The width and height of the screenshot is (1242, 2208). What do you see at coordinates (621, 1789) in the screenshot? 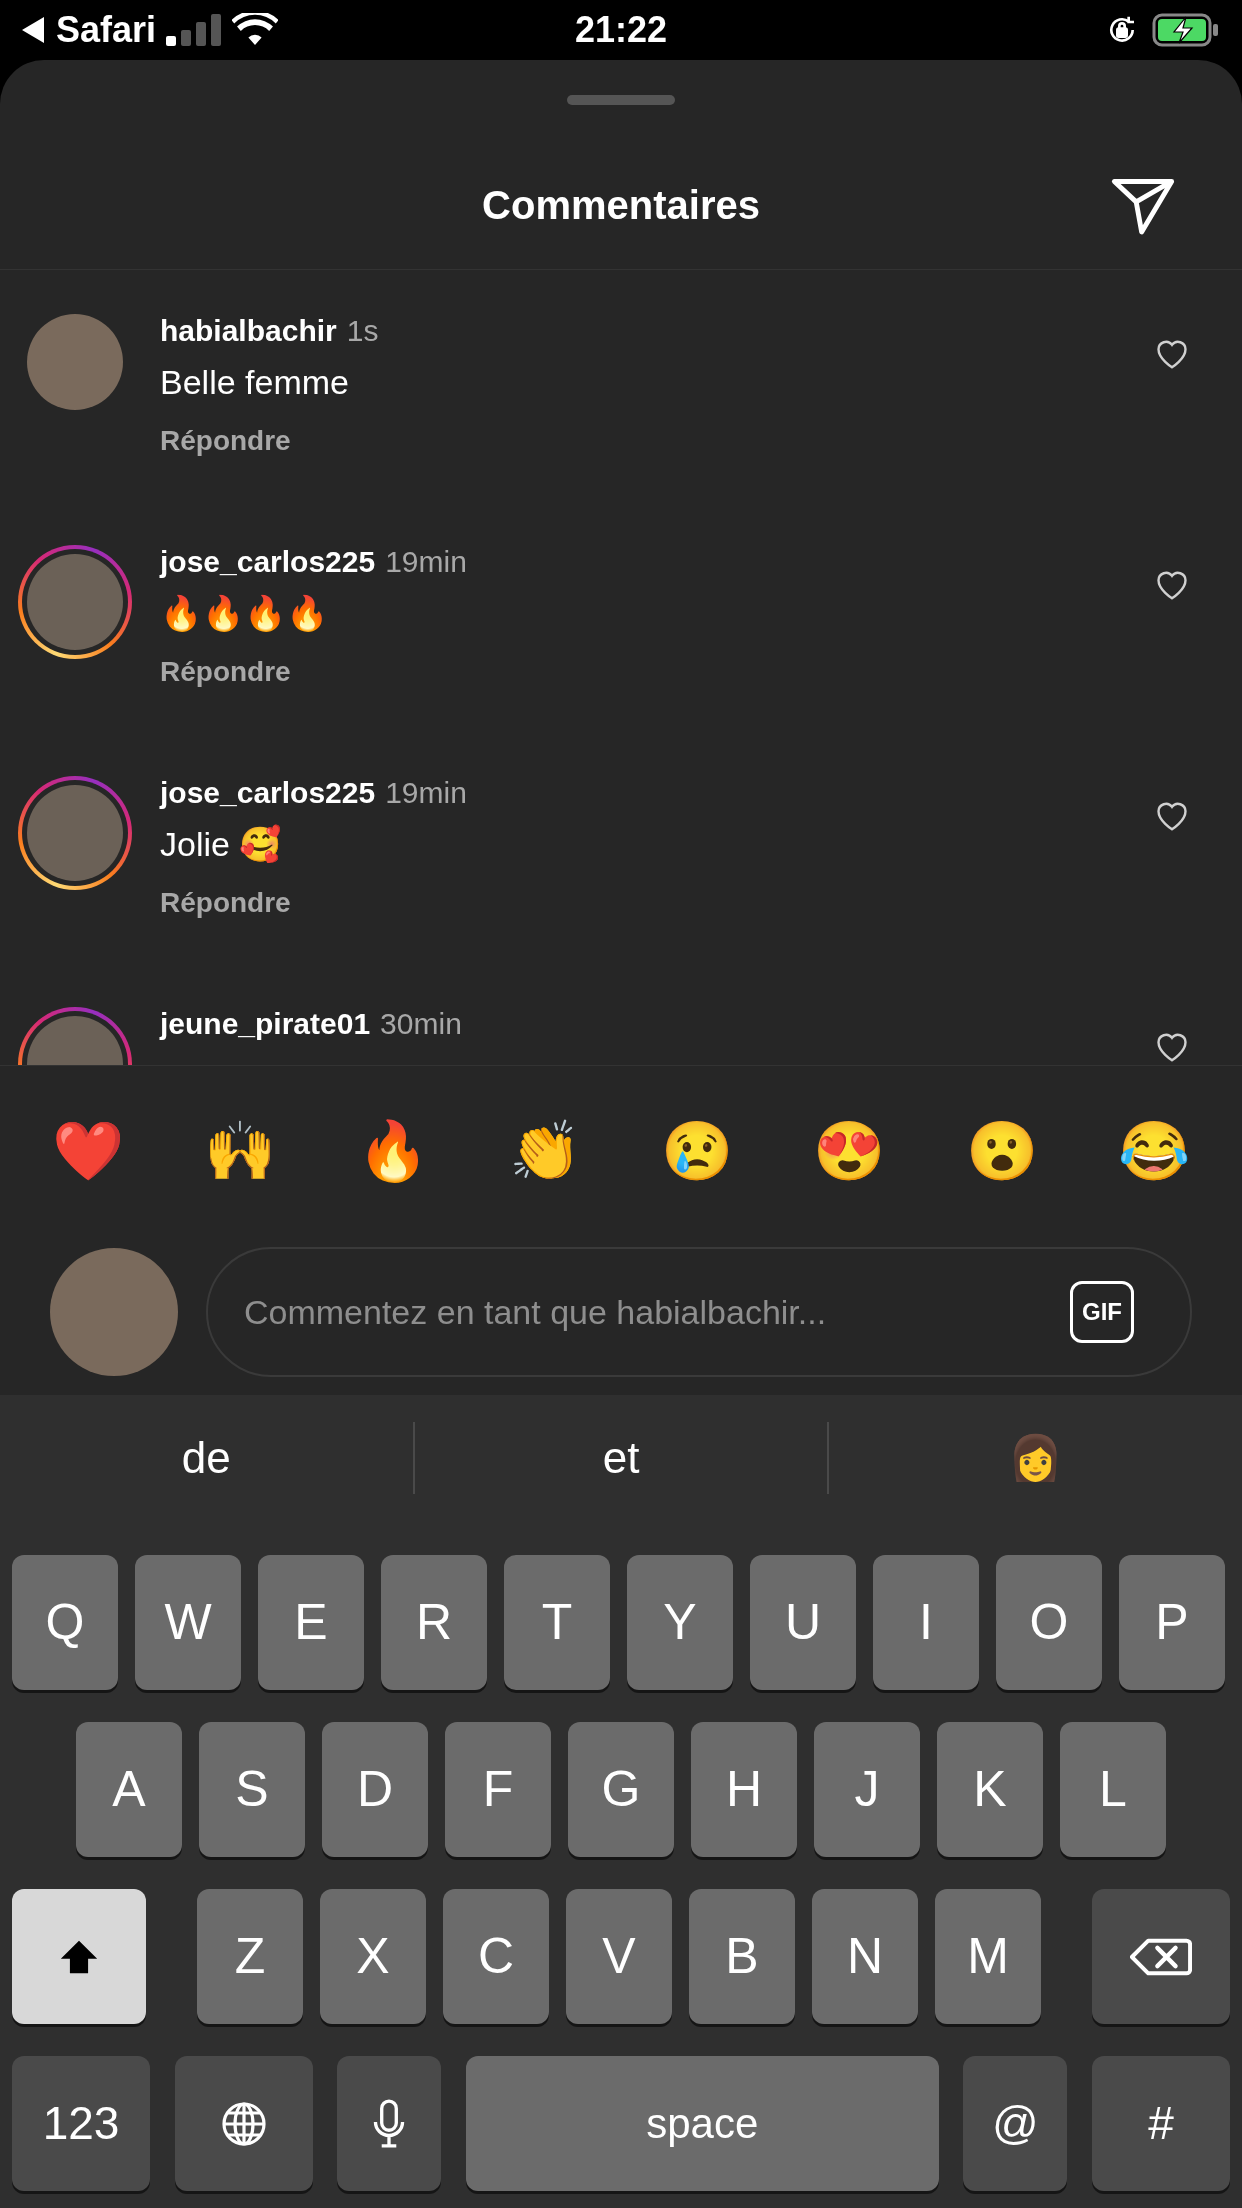
I see `letter-key: G` at bounding box center [621, 1789].